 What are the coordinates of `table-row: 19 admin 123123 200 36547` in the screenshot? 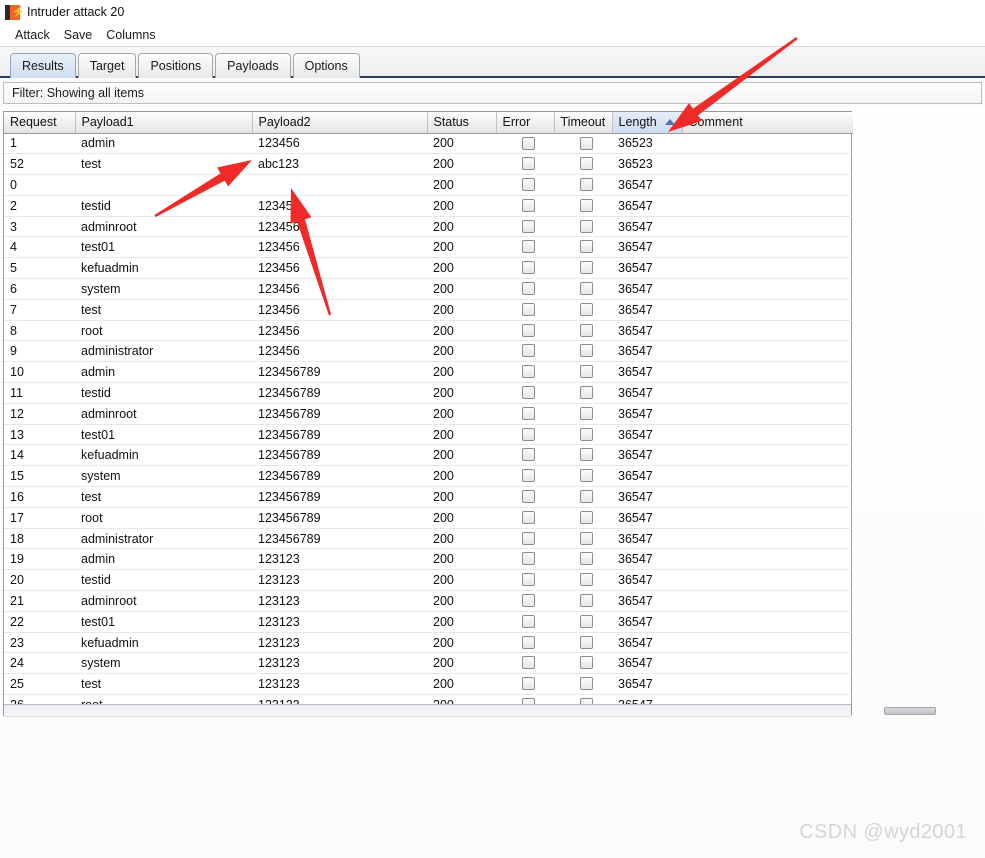 It's located at (428, 559).